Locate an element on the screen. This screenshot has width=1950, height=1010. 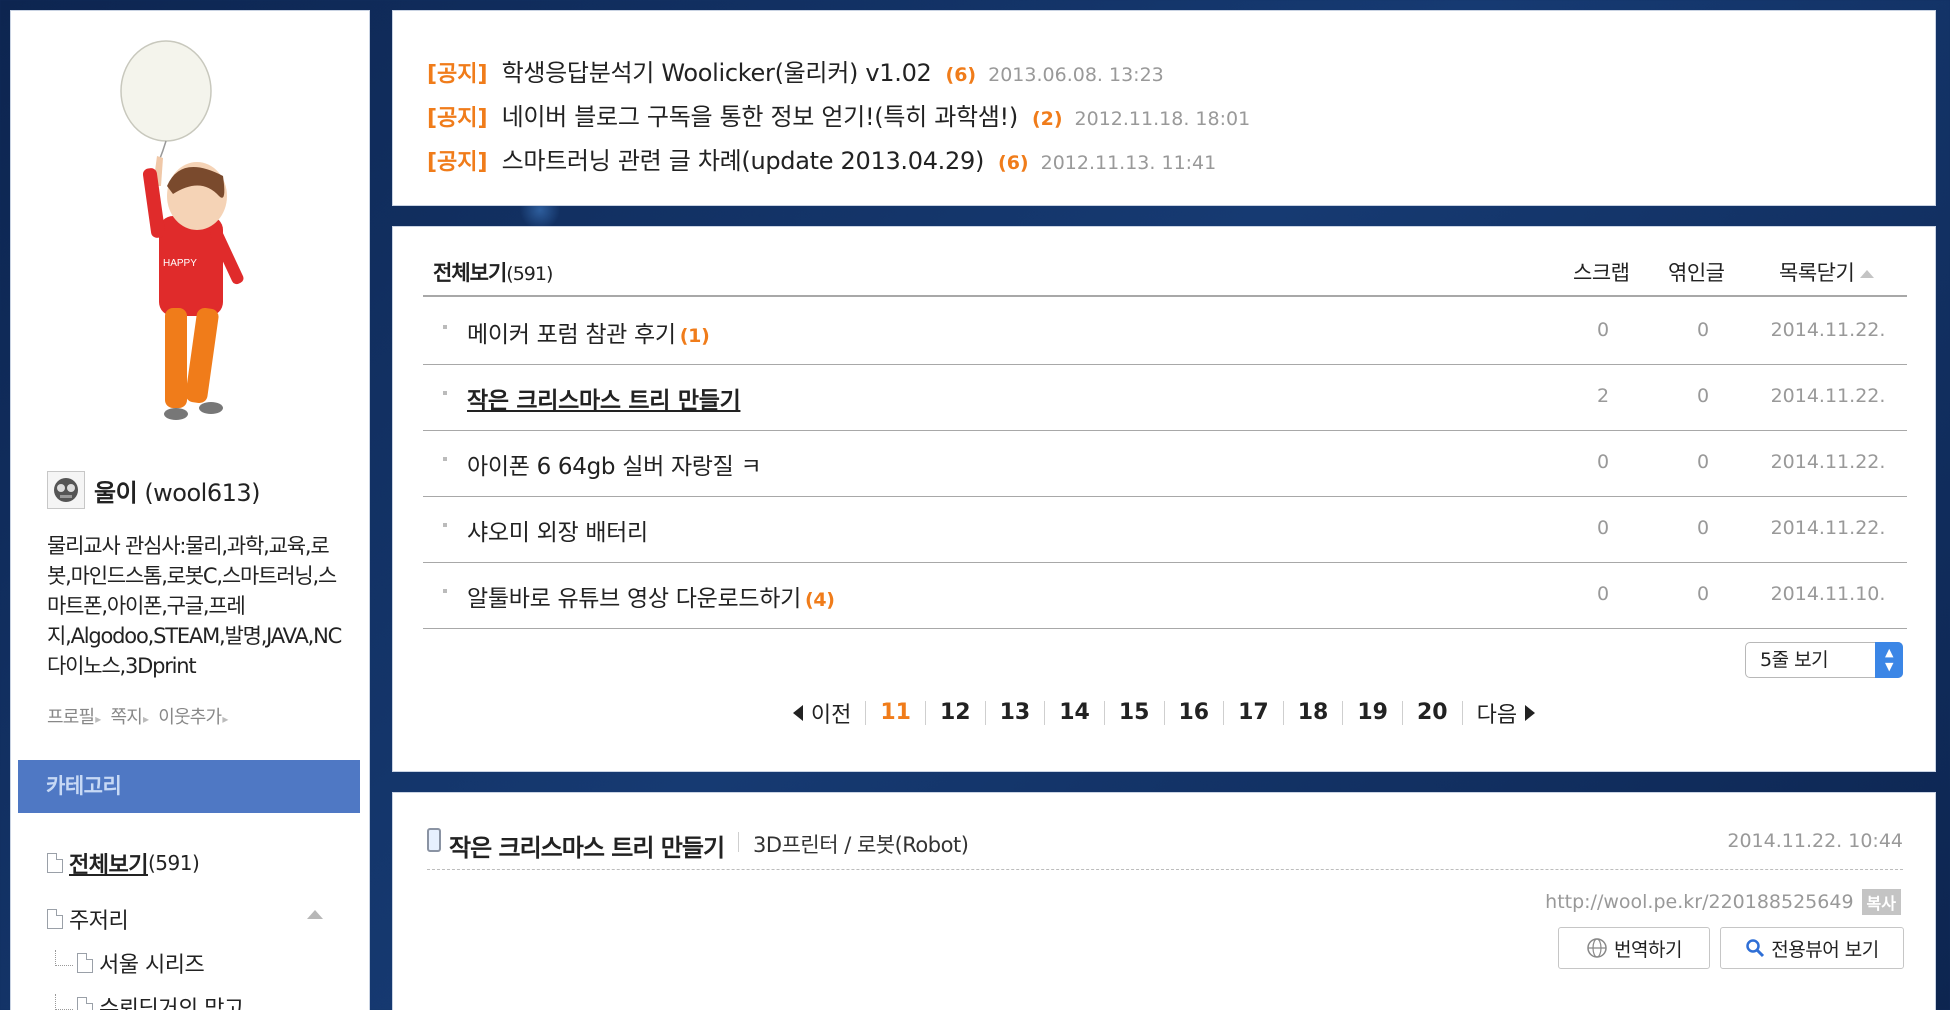
svg-text: HAPPY is located at coordinates (180, 263).